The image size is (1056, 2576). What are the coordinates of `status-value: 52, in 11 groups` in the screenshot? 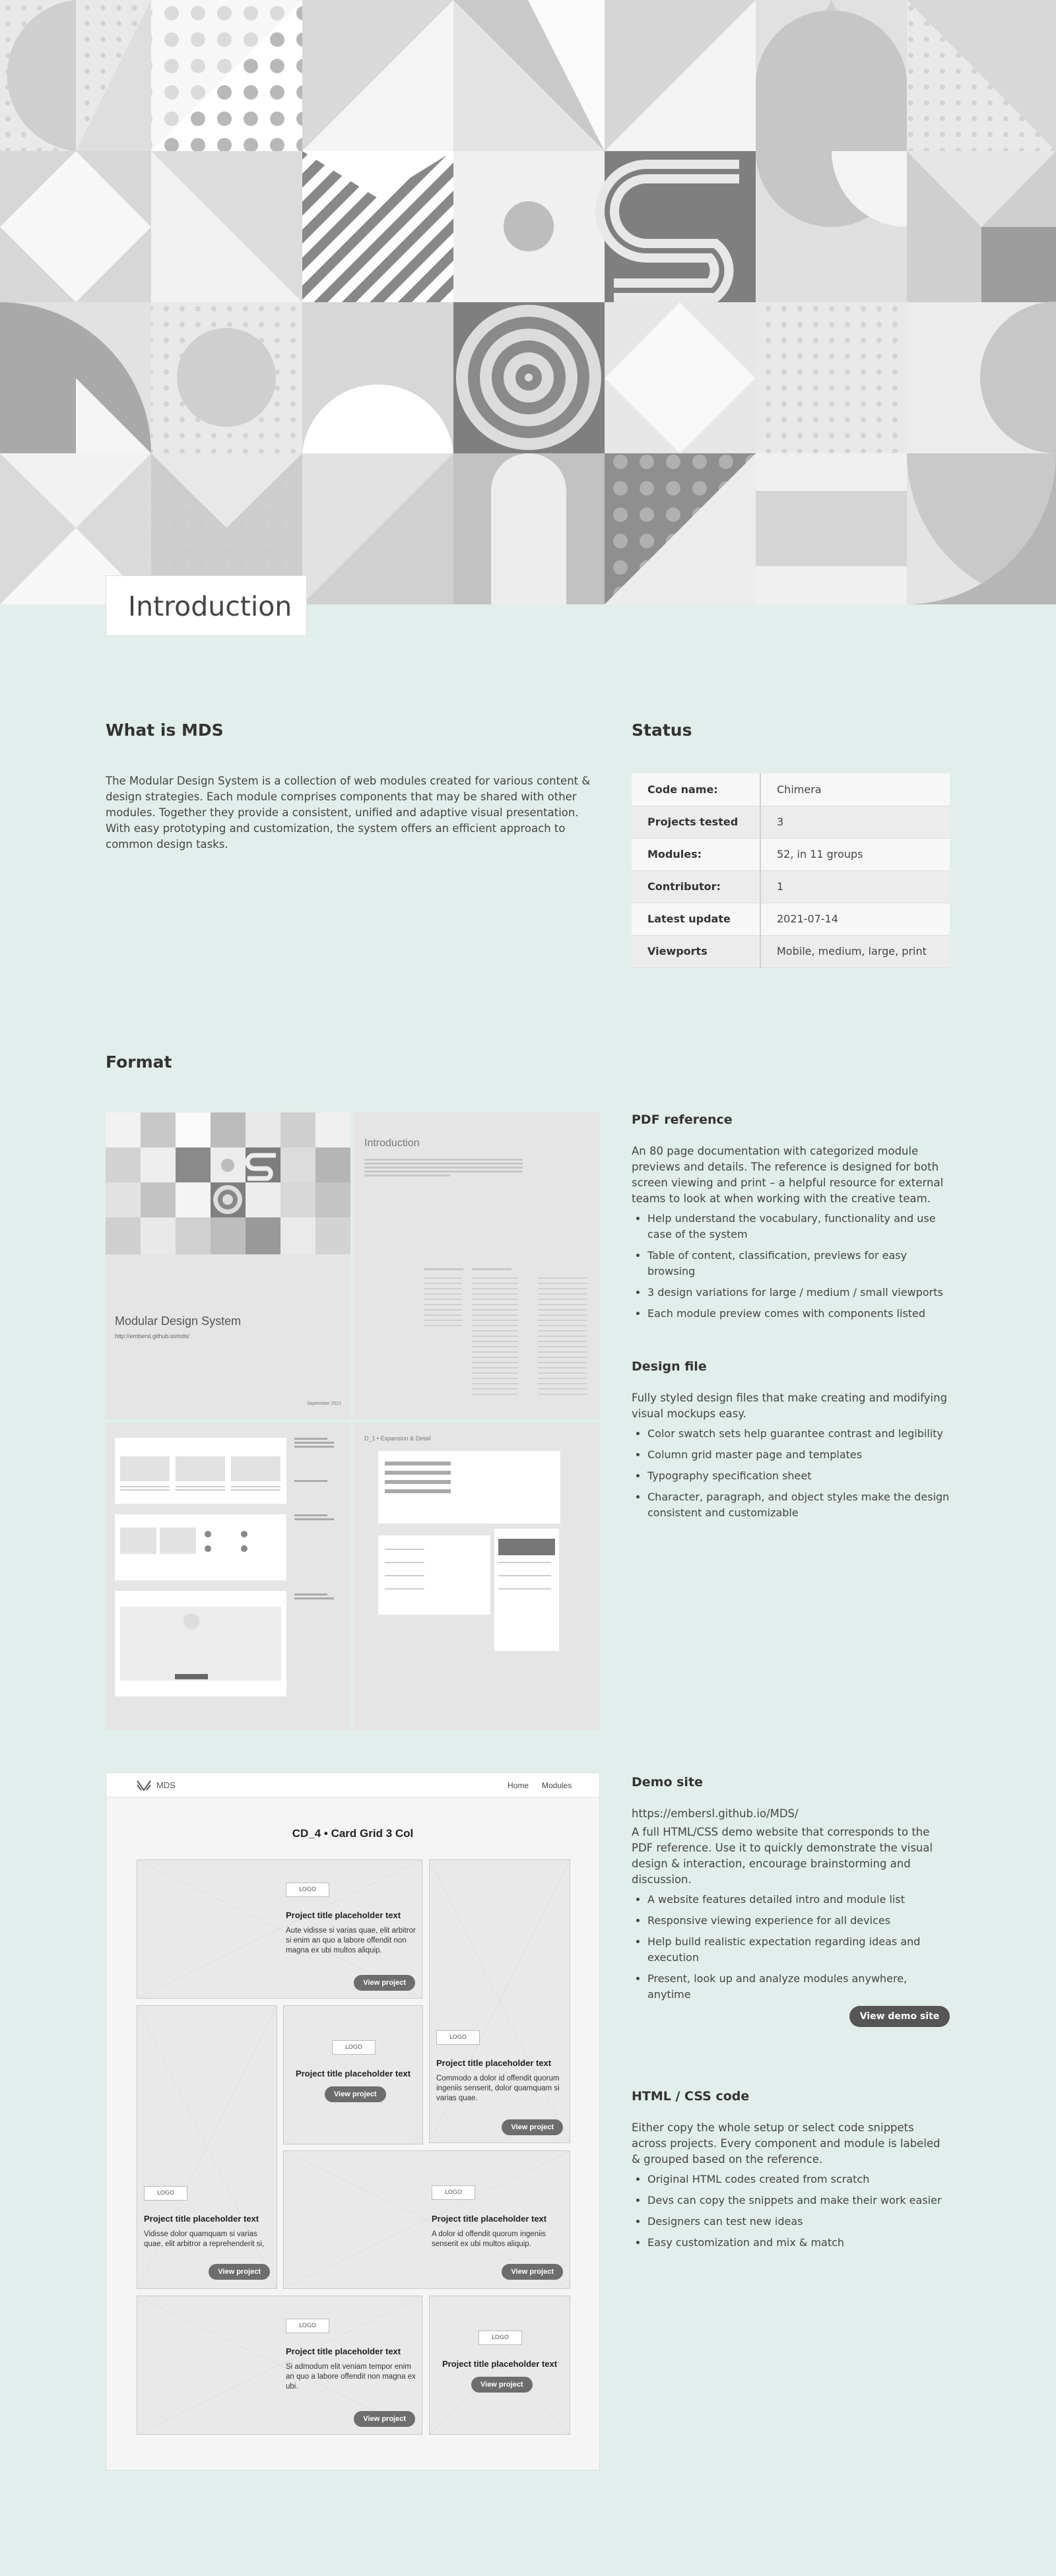 It's located at (855, 854).